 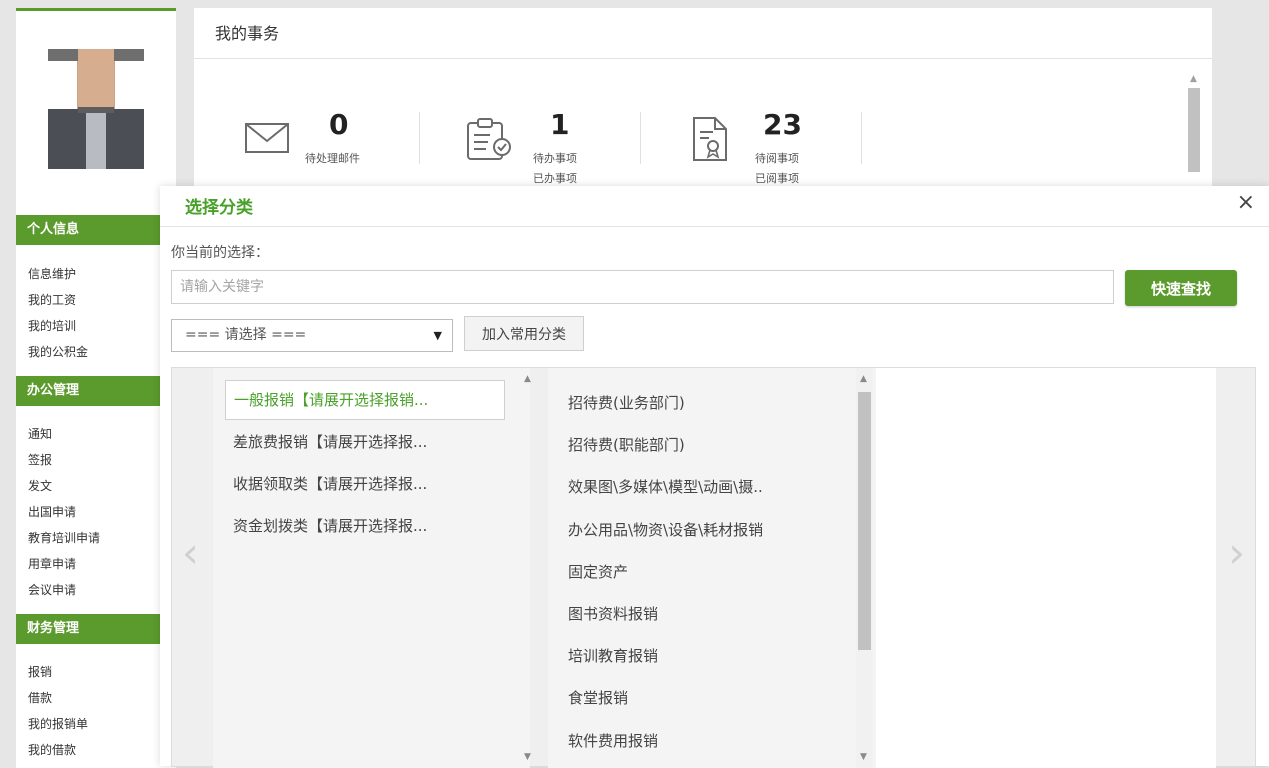 What do you see at coordinates (555, 158) in the screenshot?
I see `stat-label-todo: 待办事项` at bounding box center [555, 158].